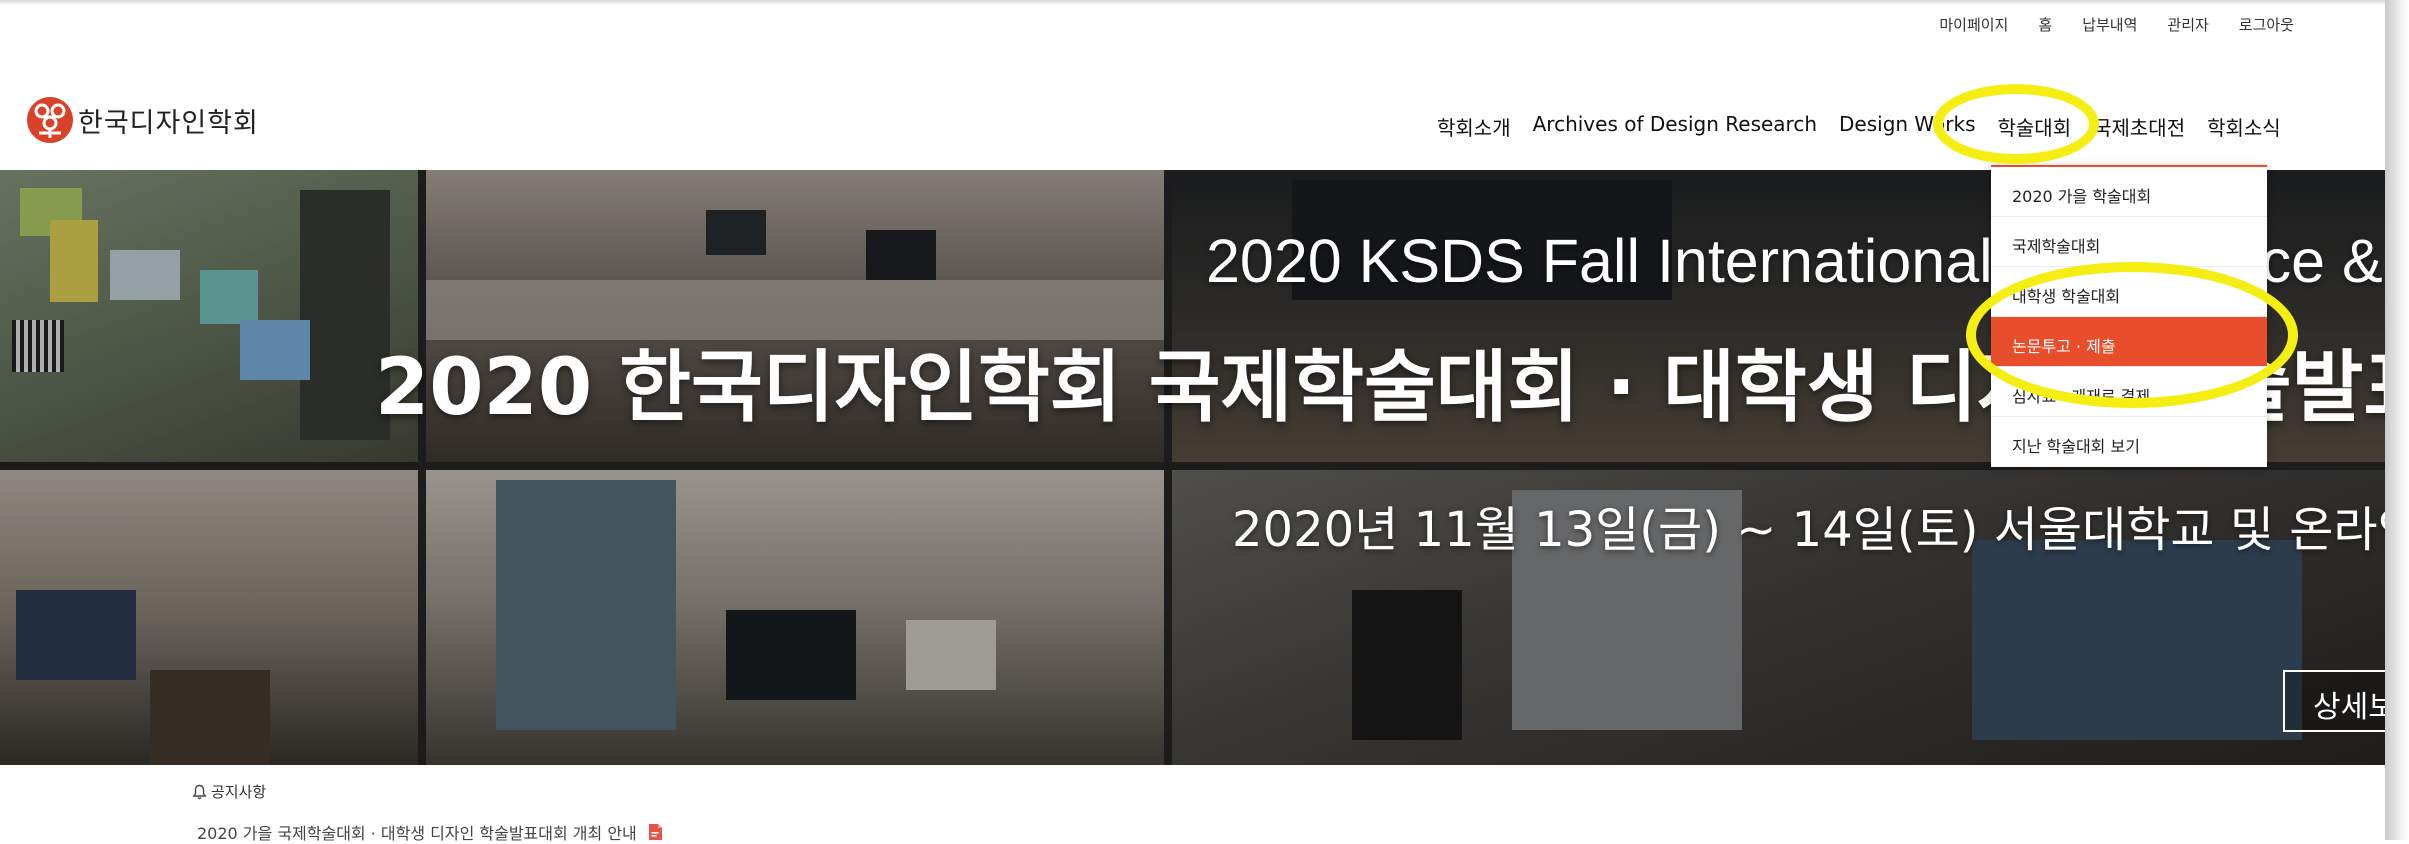  I want to click on hero-date: 2020년 11월 13일(금) ~ 14일(토) 서울대학교 및 온라인 동시, so click(1808, 530).